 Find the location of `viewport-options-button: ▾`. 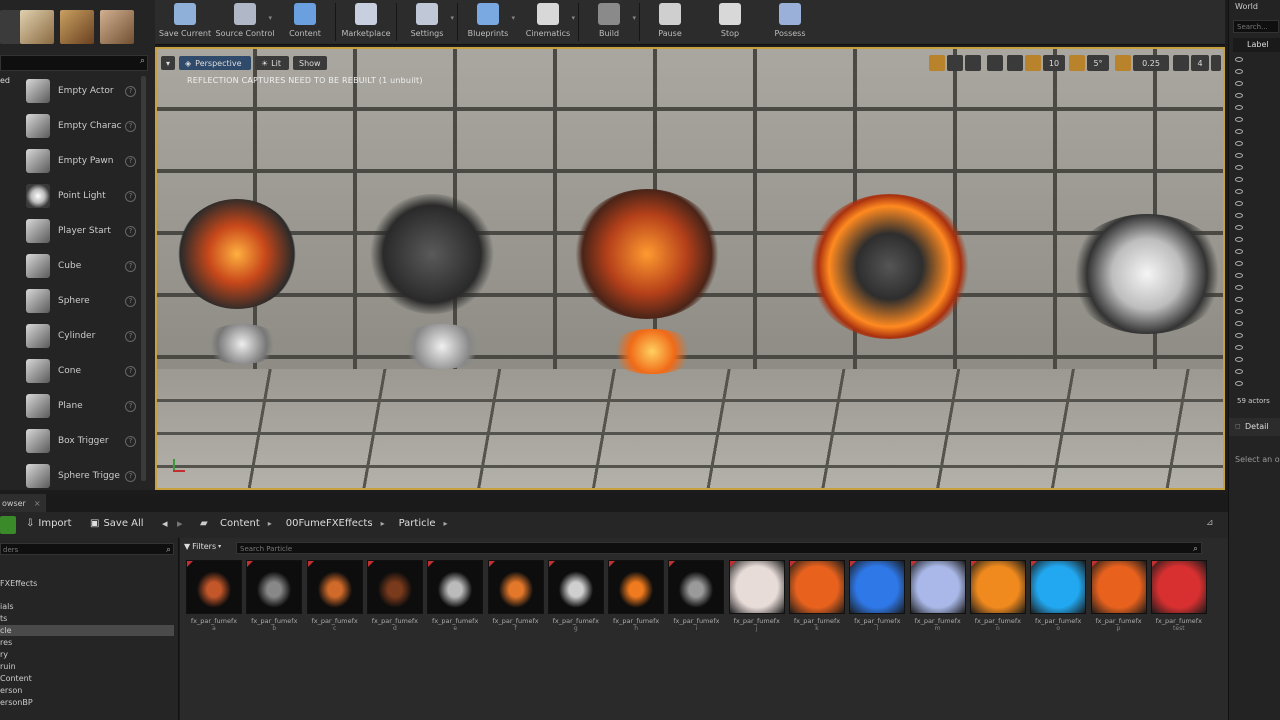

viewport-options-button: ▾ is located at coordinates (168, 63).